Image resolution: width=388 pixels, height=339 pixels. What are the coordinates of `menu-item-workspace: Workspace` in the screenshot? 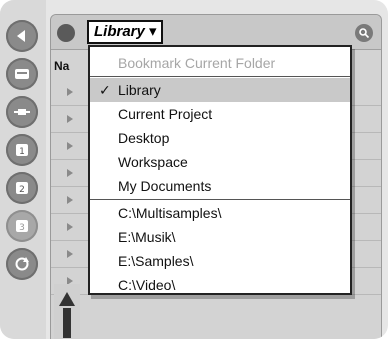 It's located at (220, 162).